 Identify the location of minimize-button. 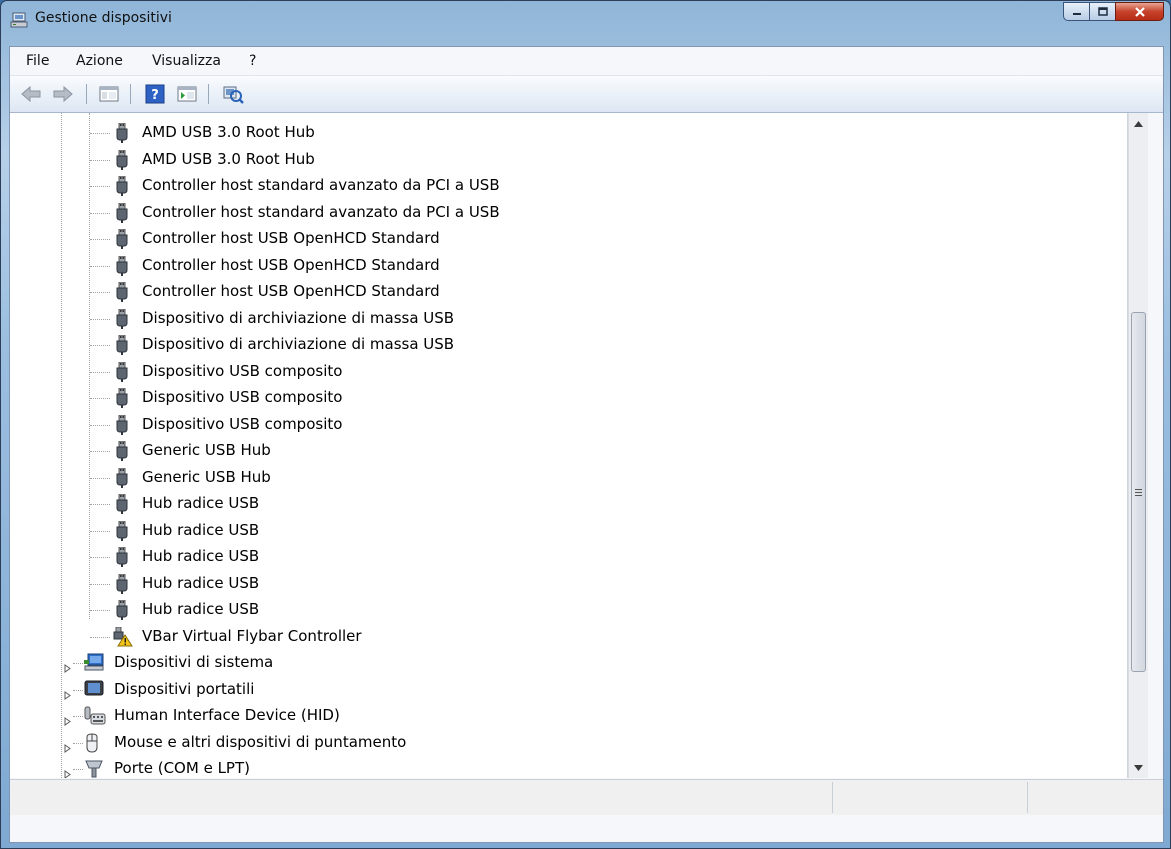
(1076, 11).